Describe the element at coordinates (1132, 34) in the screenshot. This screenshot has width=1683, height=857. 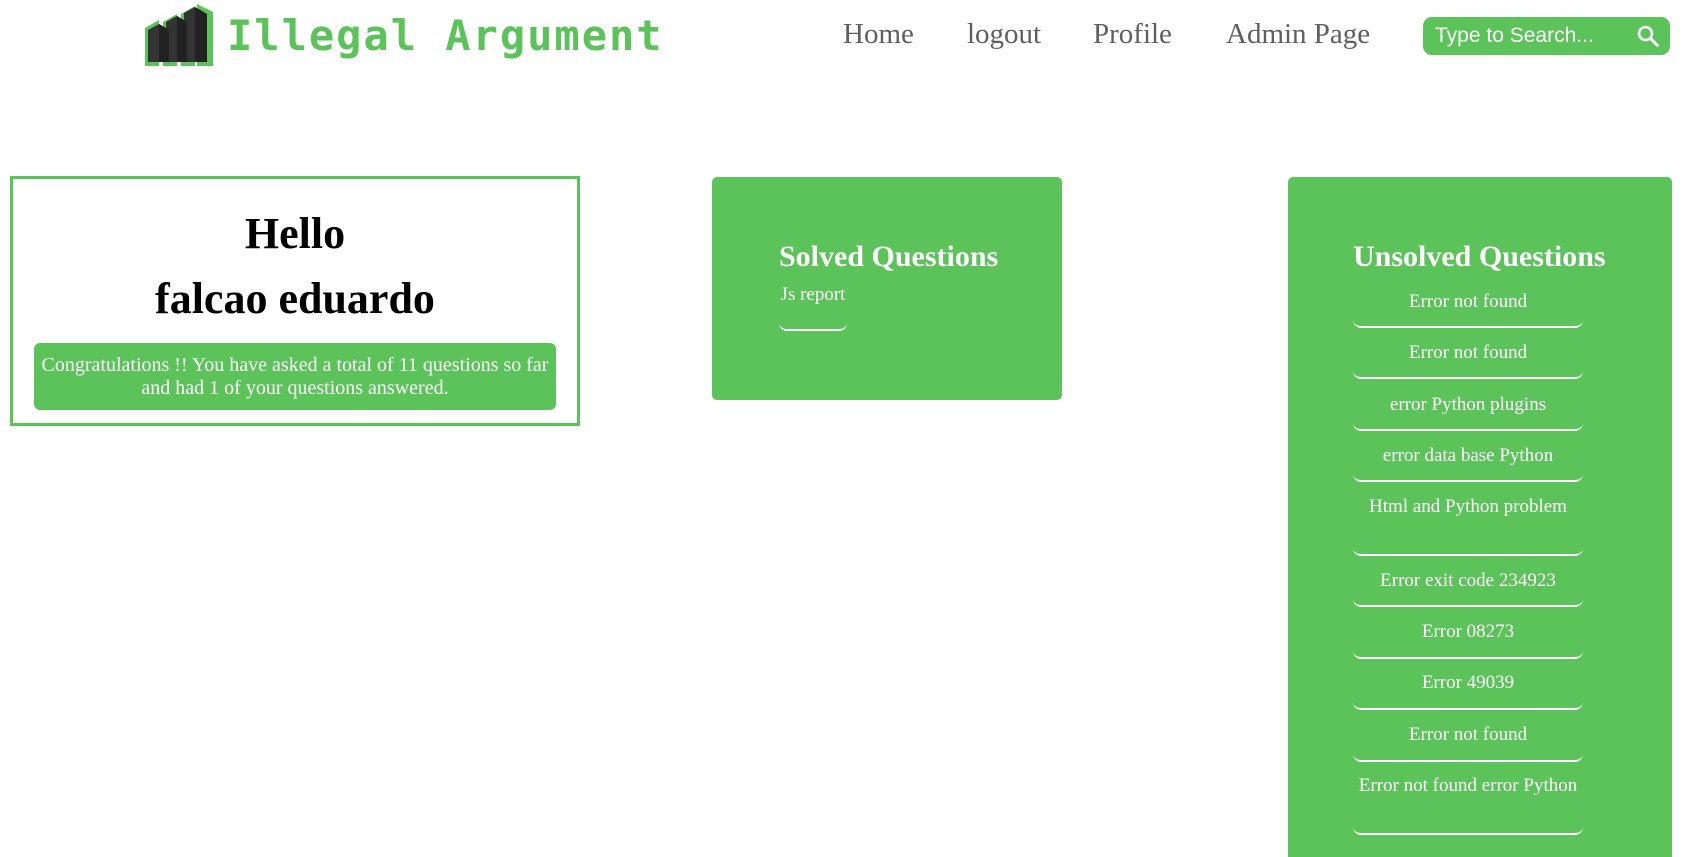
I see `nav-profile-link: Profile` at that location.